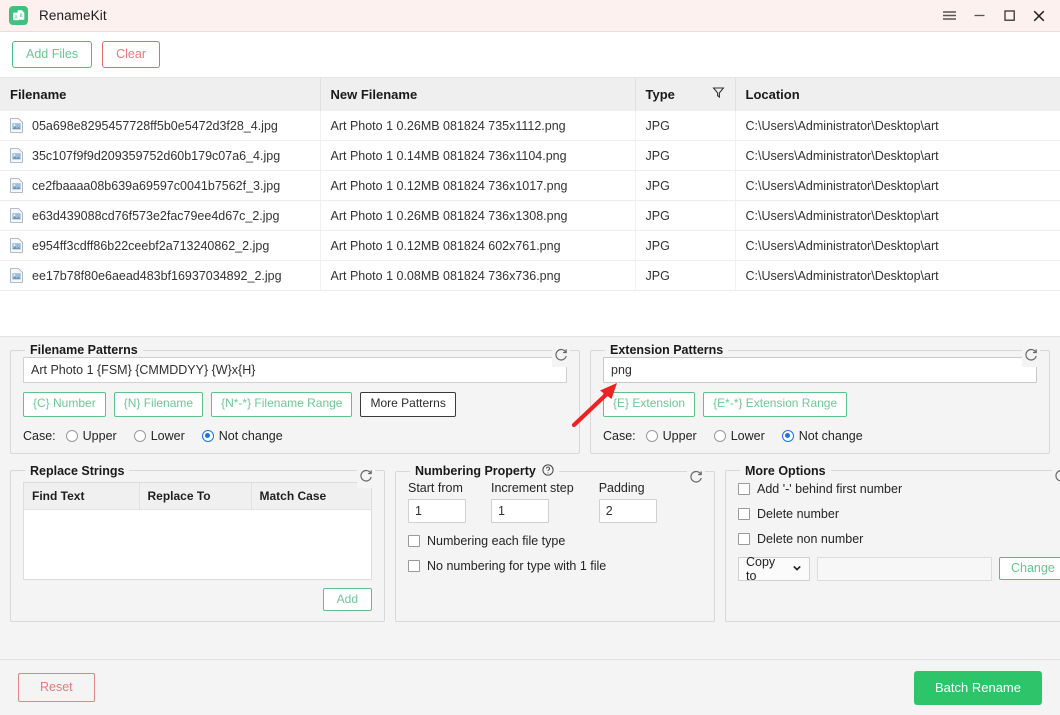 The height and width of the screenshot is (715, 1060). I want to click on radio-case-not-change: Not change, so click(242, 435).